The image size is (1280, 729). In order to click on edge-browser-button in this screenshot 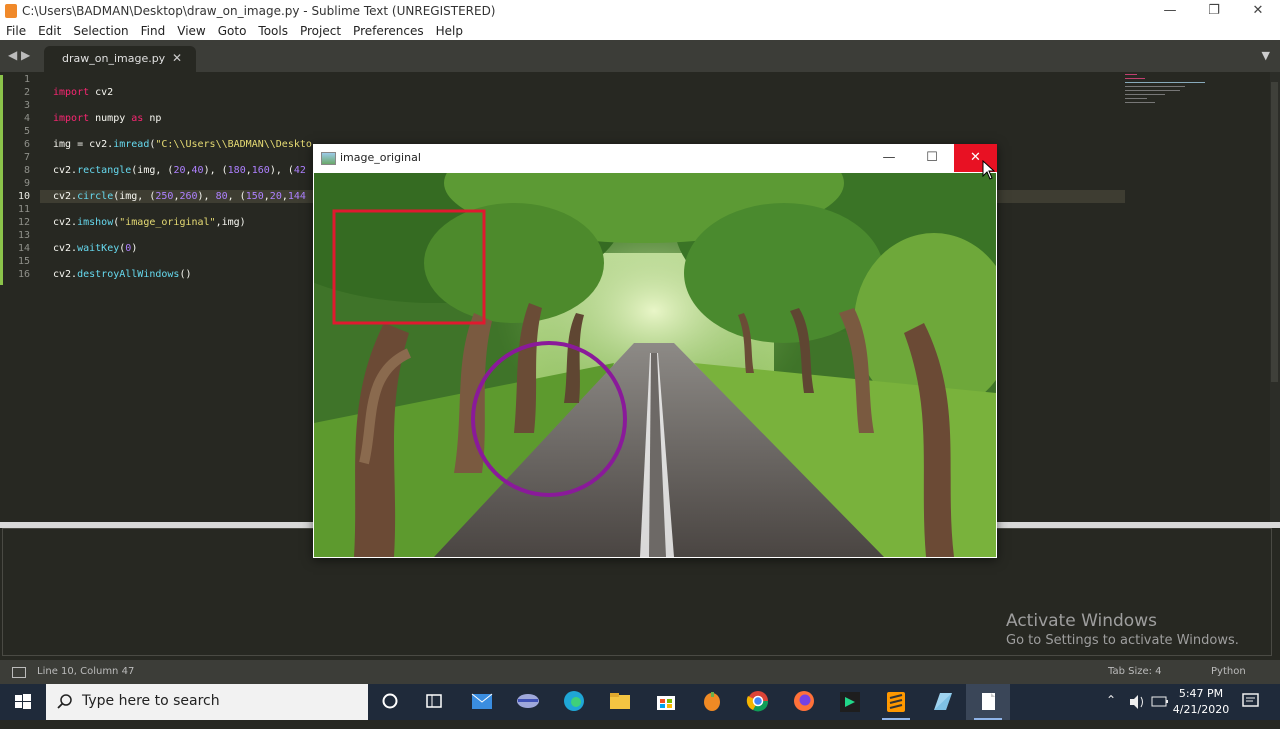, I will do `click(574, 702)`.